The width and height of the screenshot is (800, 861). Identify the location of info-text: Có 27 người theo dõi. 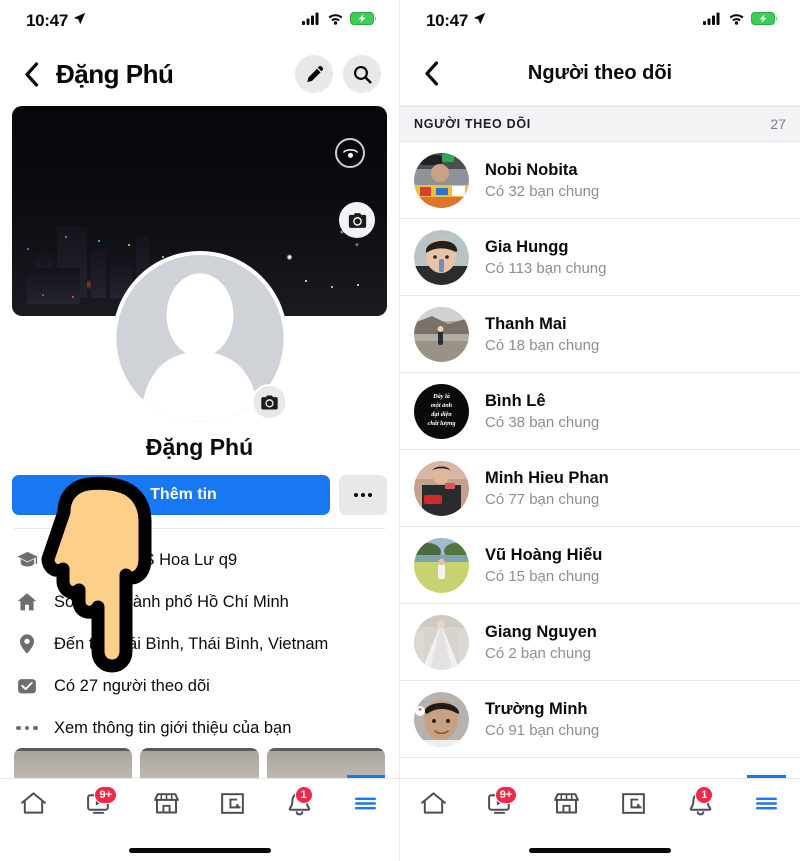
(132, 685).